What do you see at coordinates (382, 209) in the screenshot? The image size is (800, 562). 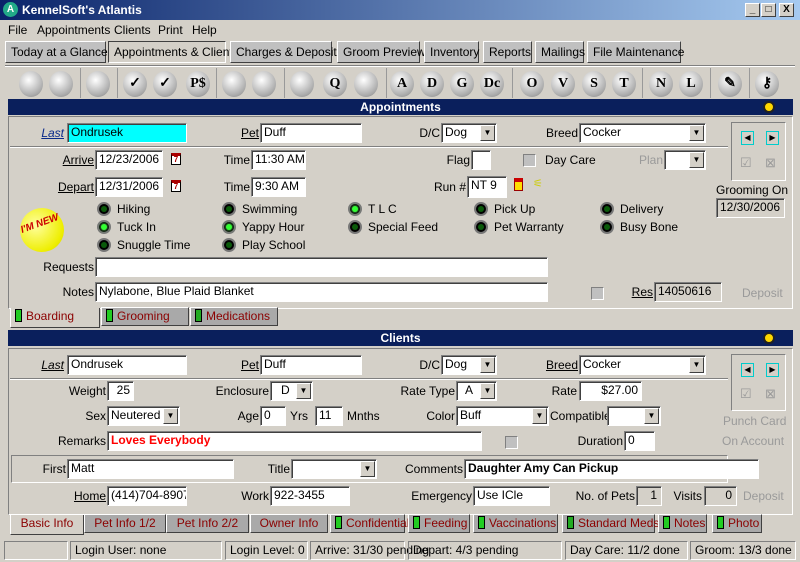 I see `service-t-l-c: T L C` at bounding box center [382, 209].